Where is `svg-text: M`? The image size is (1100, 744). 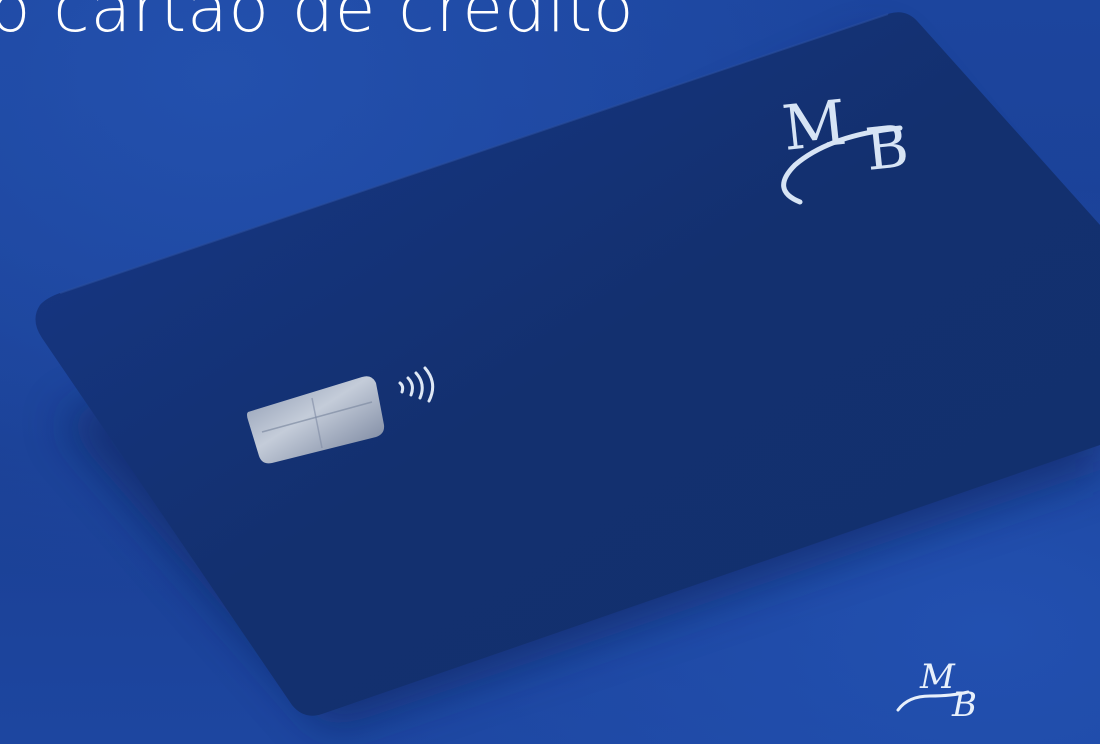
svg-text: M is located at coordinates (937, 677).